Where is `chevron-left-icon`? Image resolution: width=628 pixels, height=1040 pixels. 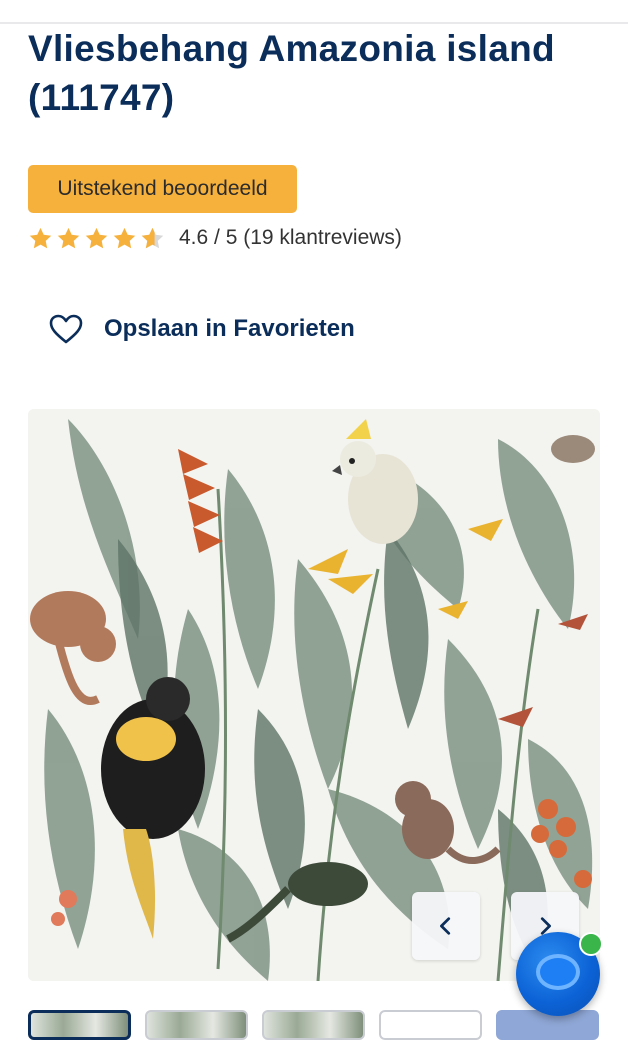 chevron-left-icon is located at coordinates (445, 926).